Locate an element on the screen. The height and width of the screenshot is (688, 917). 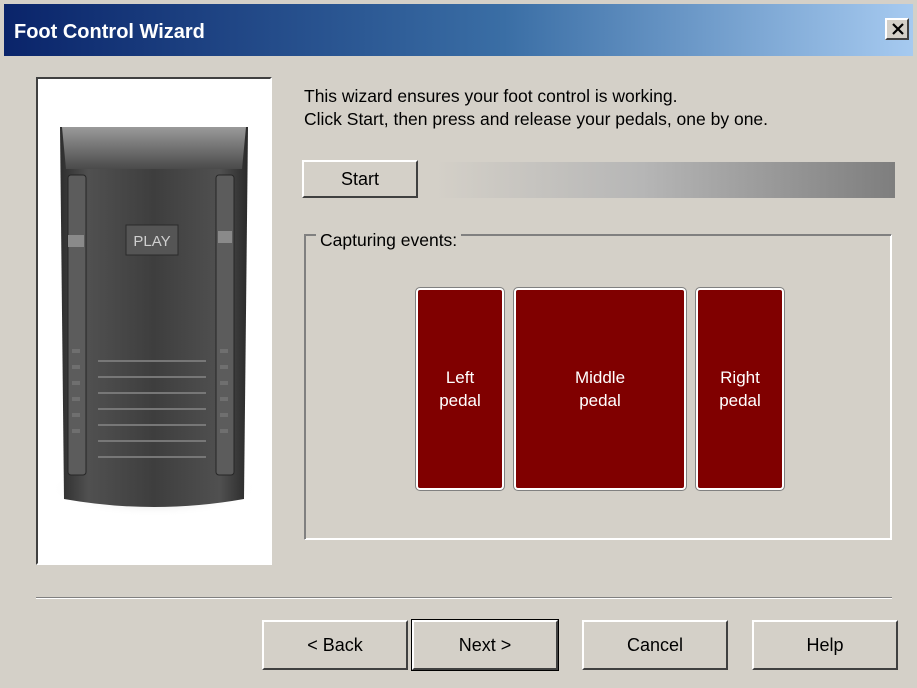
cancel-button: Cancel is located at coordinates (655, 645).